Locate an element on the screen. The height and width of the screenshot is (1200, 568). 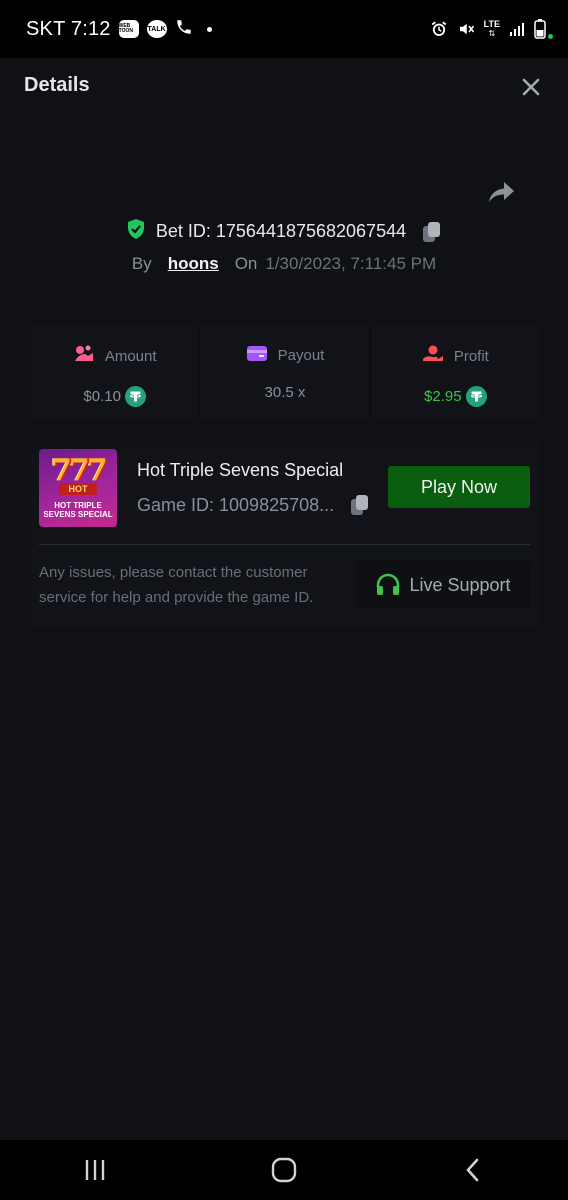
status-left: SKT 7:12 WEB TOON TALK is located at coordinates (119, 29).